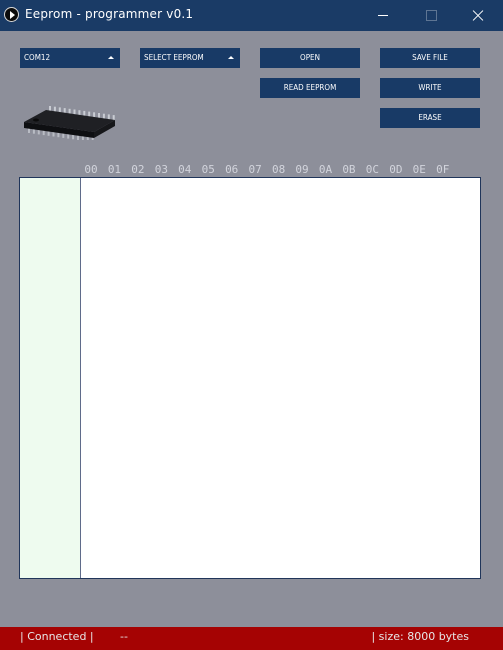 This screenshot has height=650, width=503. I want to click on hex-column-label: 08, so click(278, 169).